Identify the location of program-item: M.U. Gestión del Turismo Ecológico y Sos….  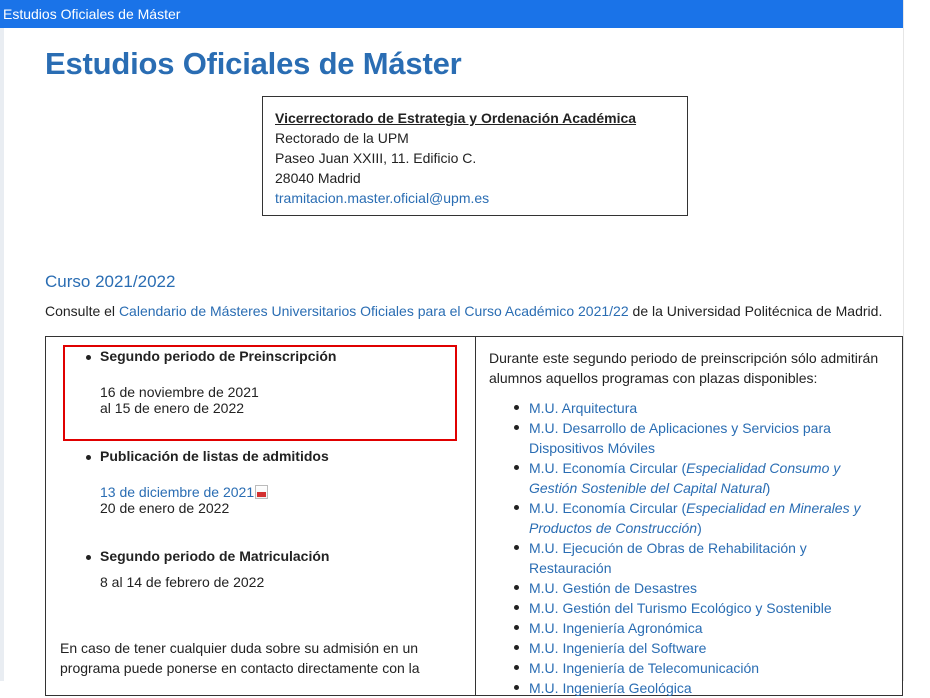
(701, 608).